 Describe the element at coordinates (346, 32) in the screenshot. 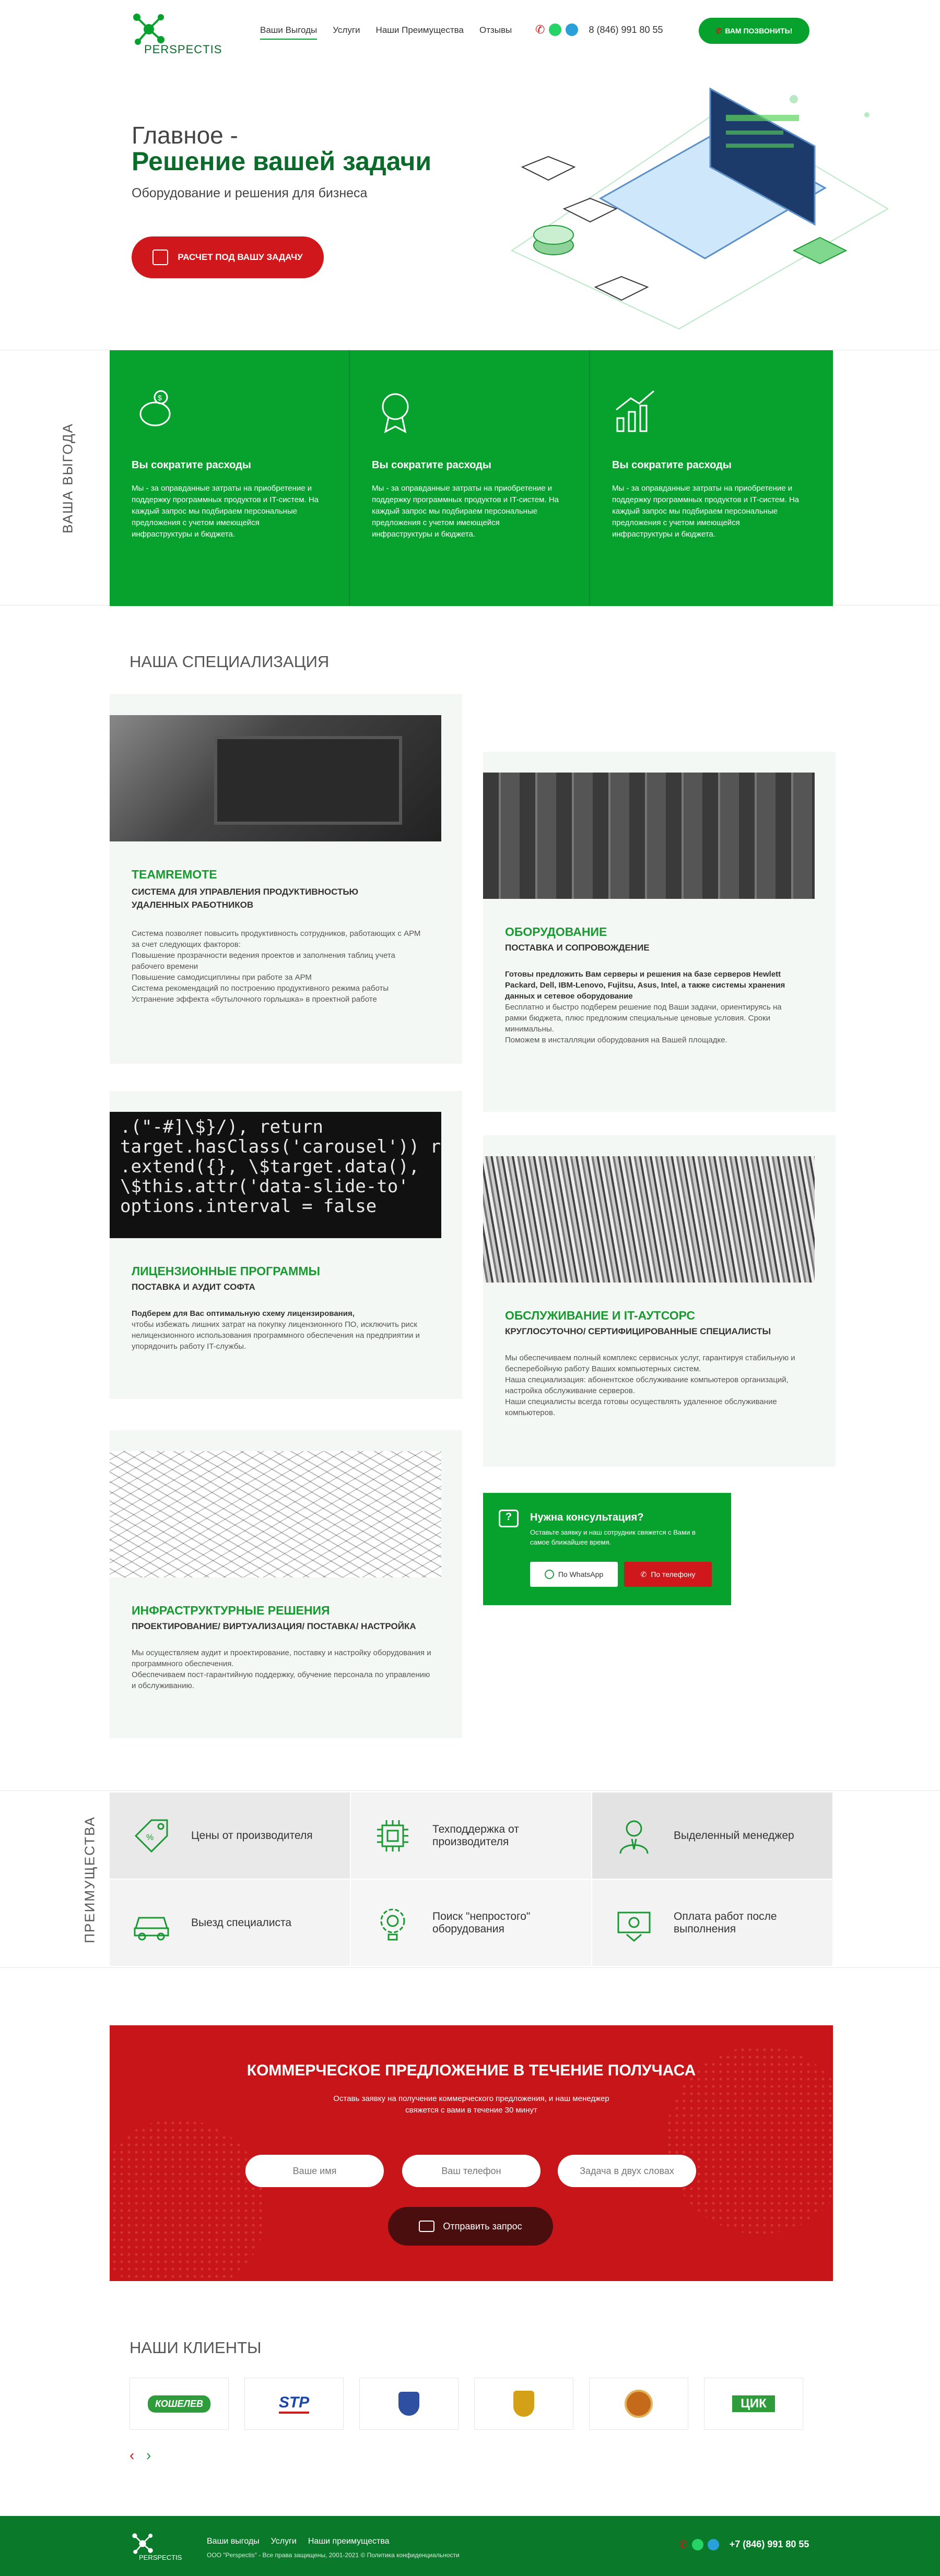

I see `nav-services: Услуги` at that location.